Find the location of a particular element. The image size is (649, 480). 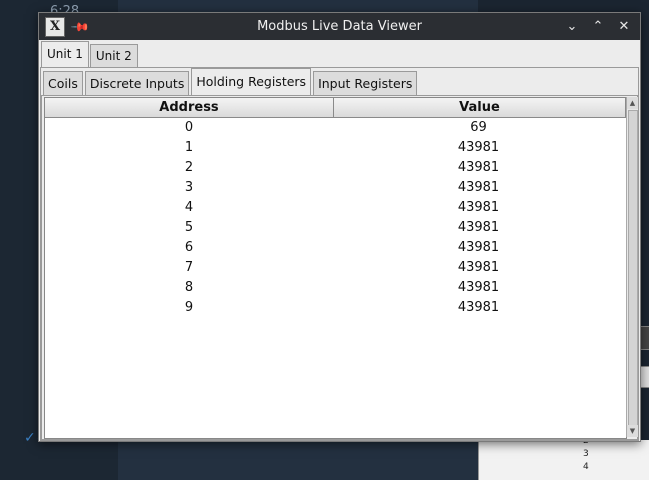

address-cell: 5 is located at coordinates (189, 227).